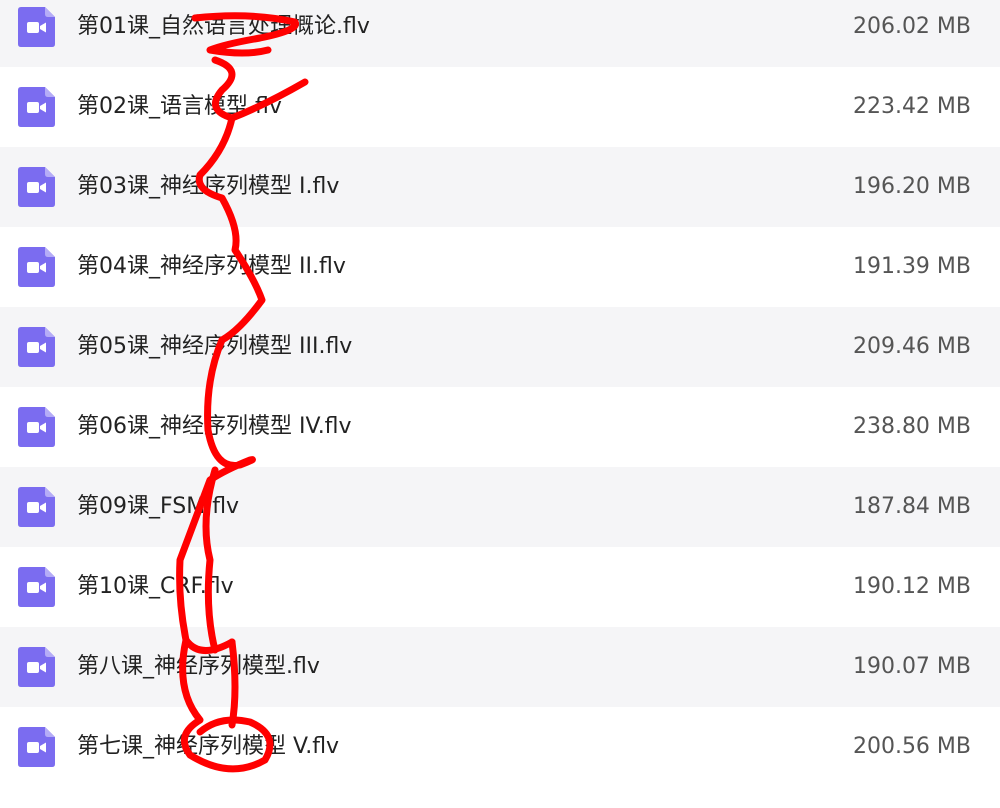 The height and width of the screenshot is (808, 1000). What do you see at coordinates (500, 427) in the screenshot?
I see `file-row: 第06课_神经序列模型 IV.flv 238.80 MB` at bounding box center [500, 427].